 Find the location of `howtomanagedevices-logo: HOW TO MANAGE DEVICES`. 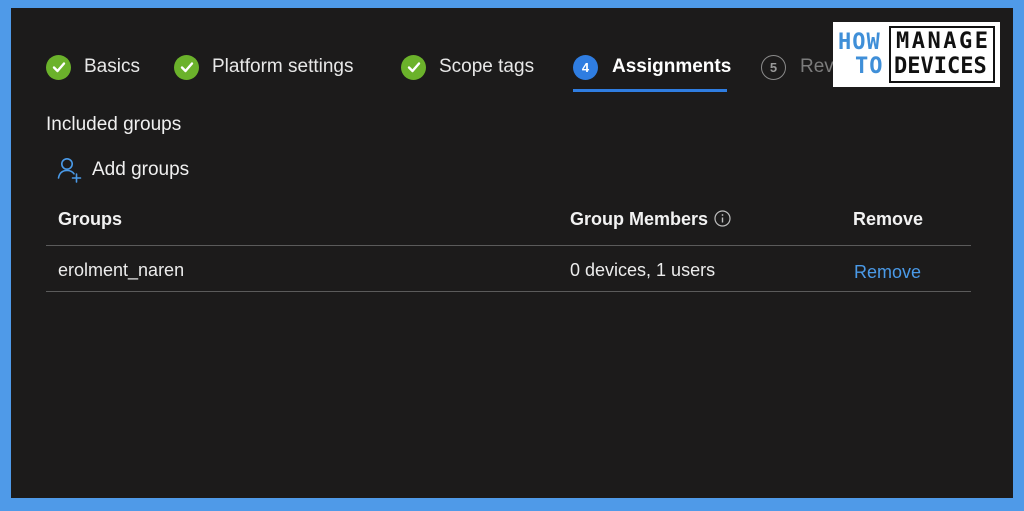

howtomanagedevices-logo: HOW TO MANAGE DEVICES is located at coordinates (916, 54).